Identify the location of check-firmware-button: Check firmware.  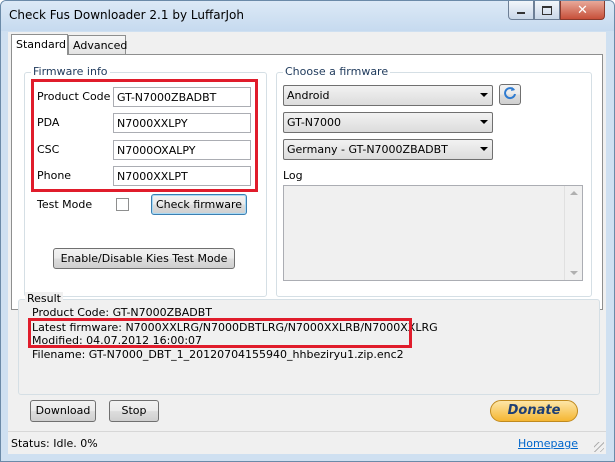
(199, 204).